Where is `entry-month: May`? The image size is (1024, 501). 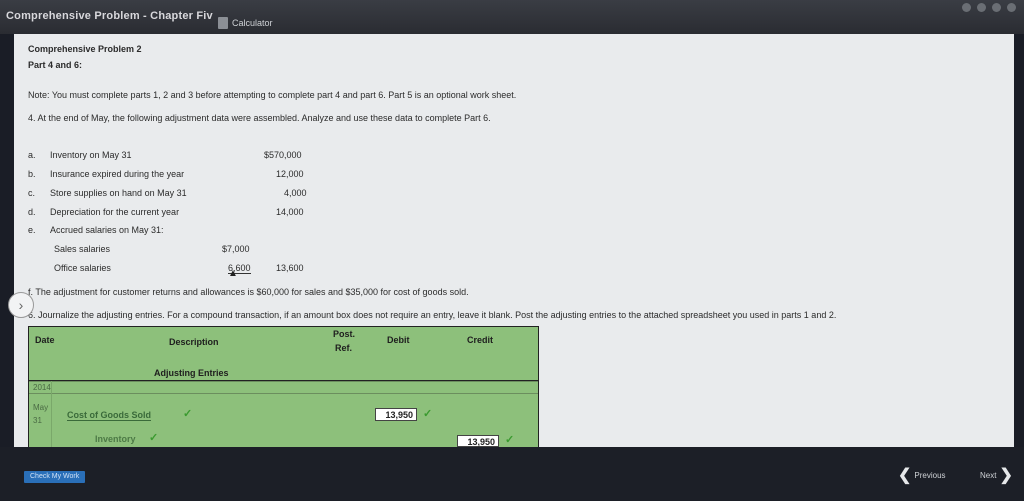
entry-month: May is located at coordinates (41, 407).